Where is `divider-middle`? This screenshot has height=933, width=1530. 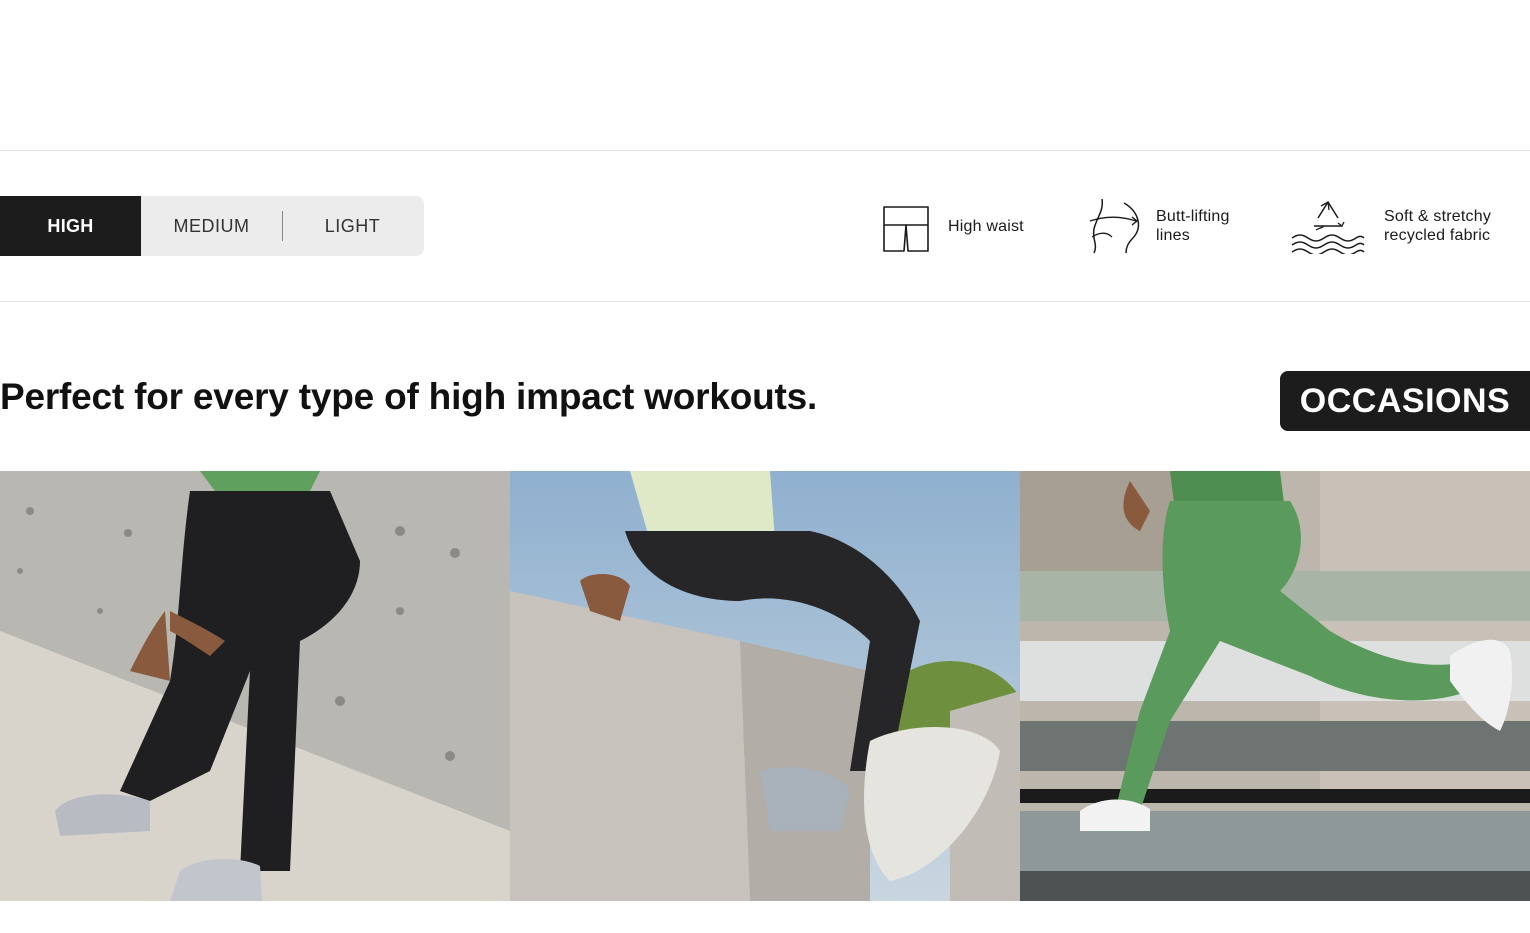
divider-middle is located at coordinates (765, 301).